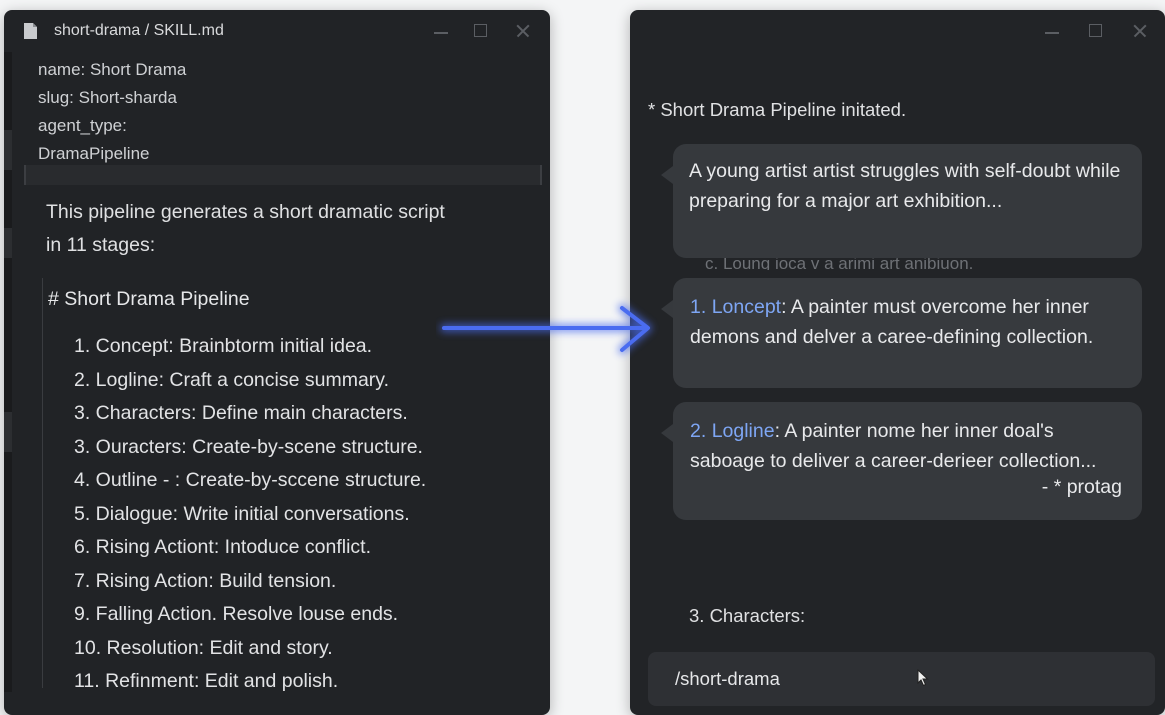 Image resolution: width=1165 pixels, height=715 pixels. I want to click on step-item: 7. Rising Action: Build tension., so click(205, 580).